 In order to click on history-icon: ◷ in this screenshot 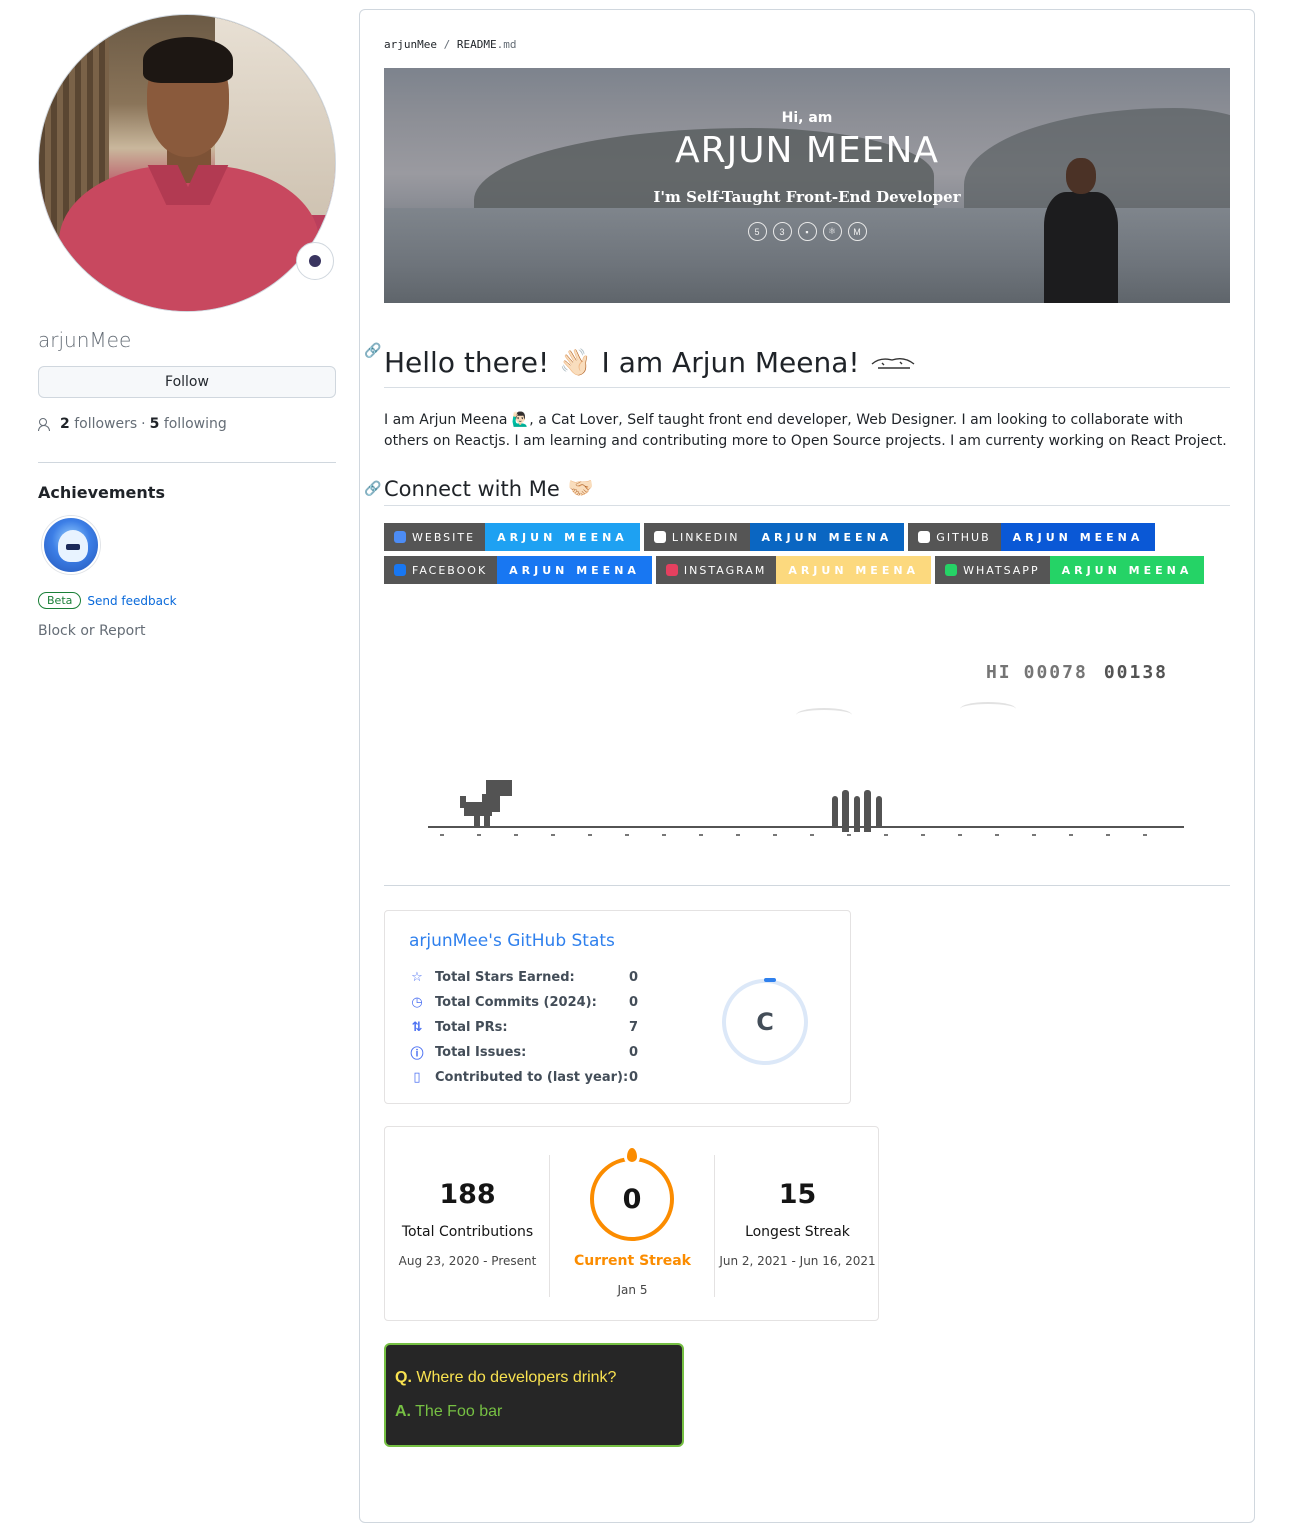, I will do `click(417, 1002)`.